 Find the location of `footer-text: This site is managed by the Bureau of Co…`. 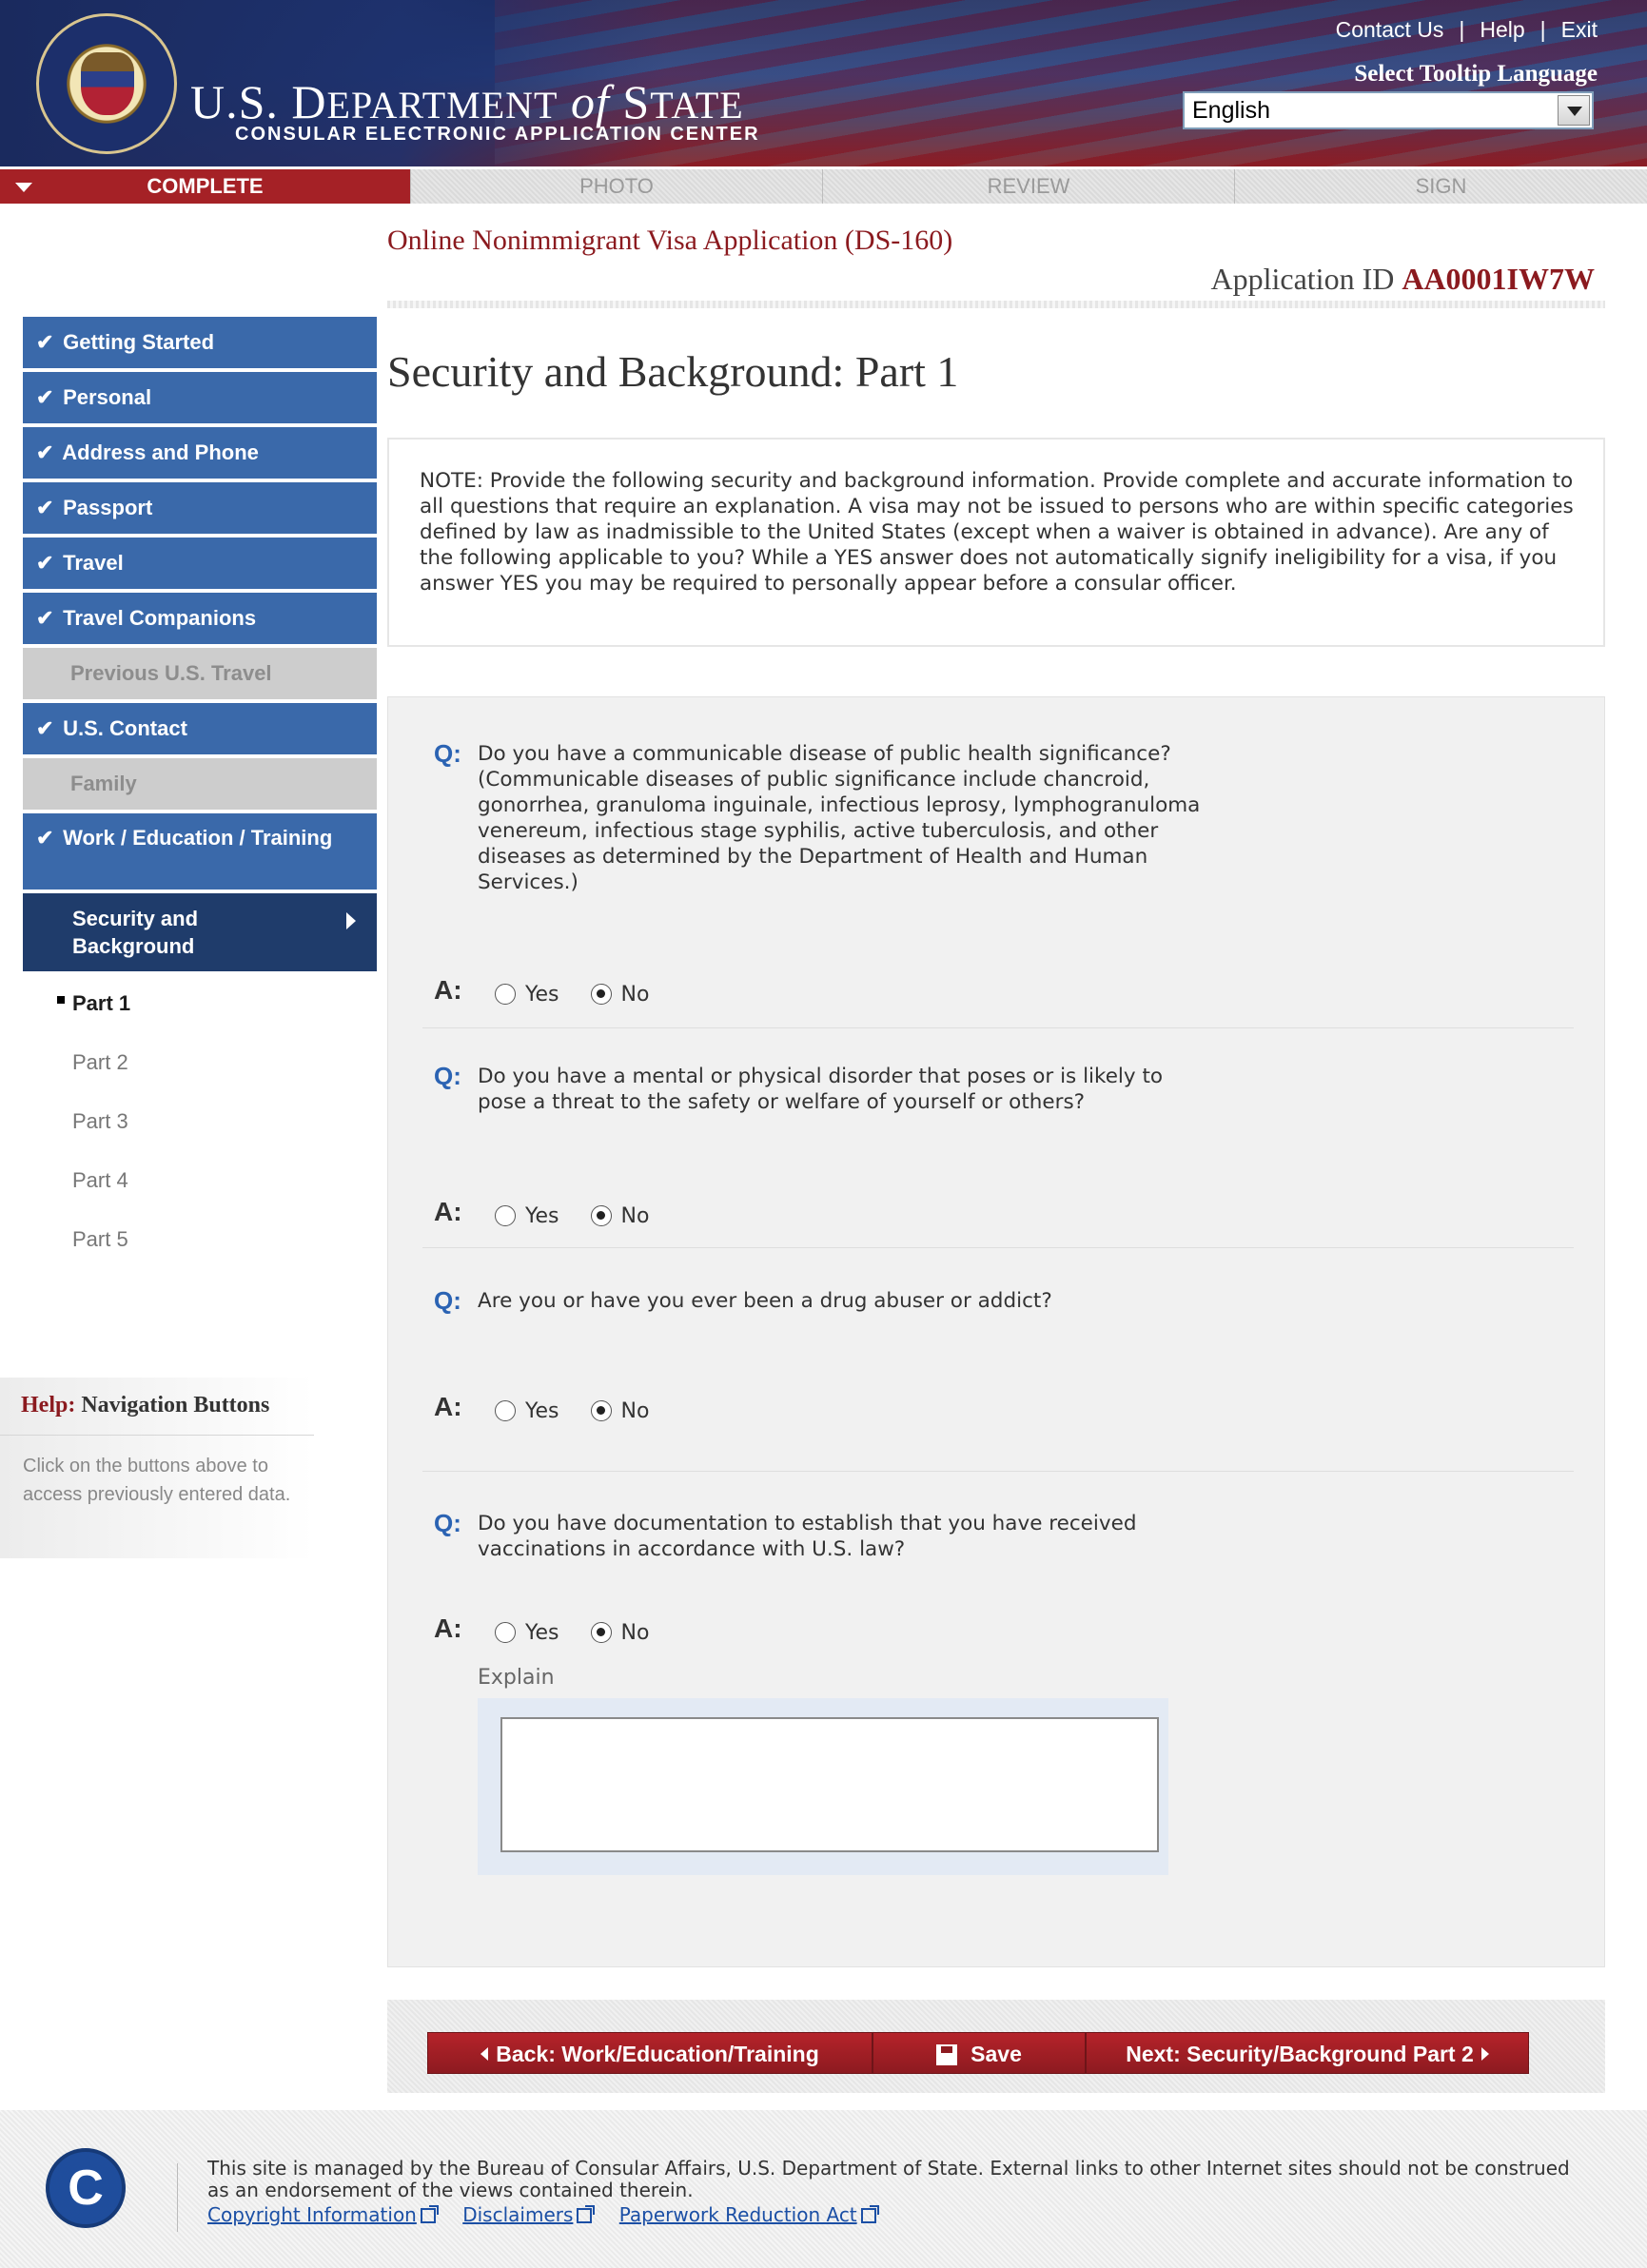

footer-text: This site is managed by the Bureau of Co… is located at coordinates (888, 2179).